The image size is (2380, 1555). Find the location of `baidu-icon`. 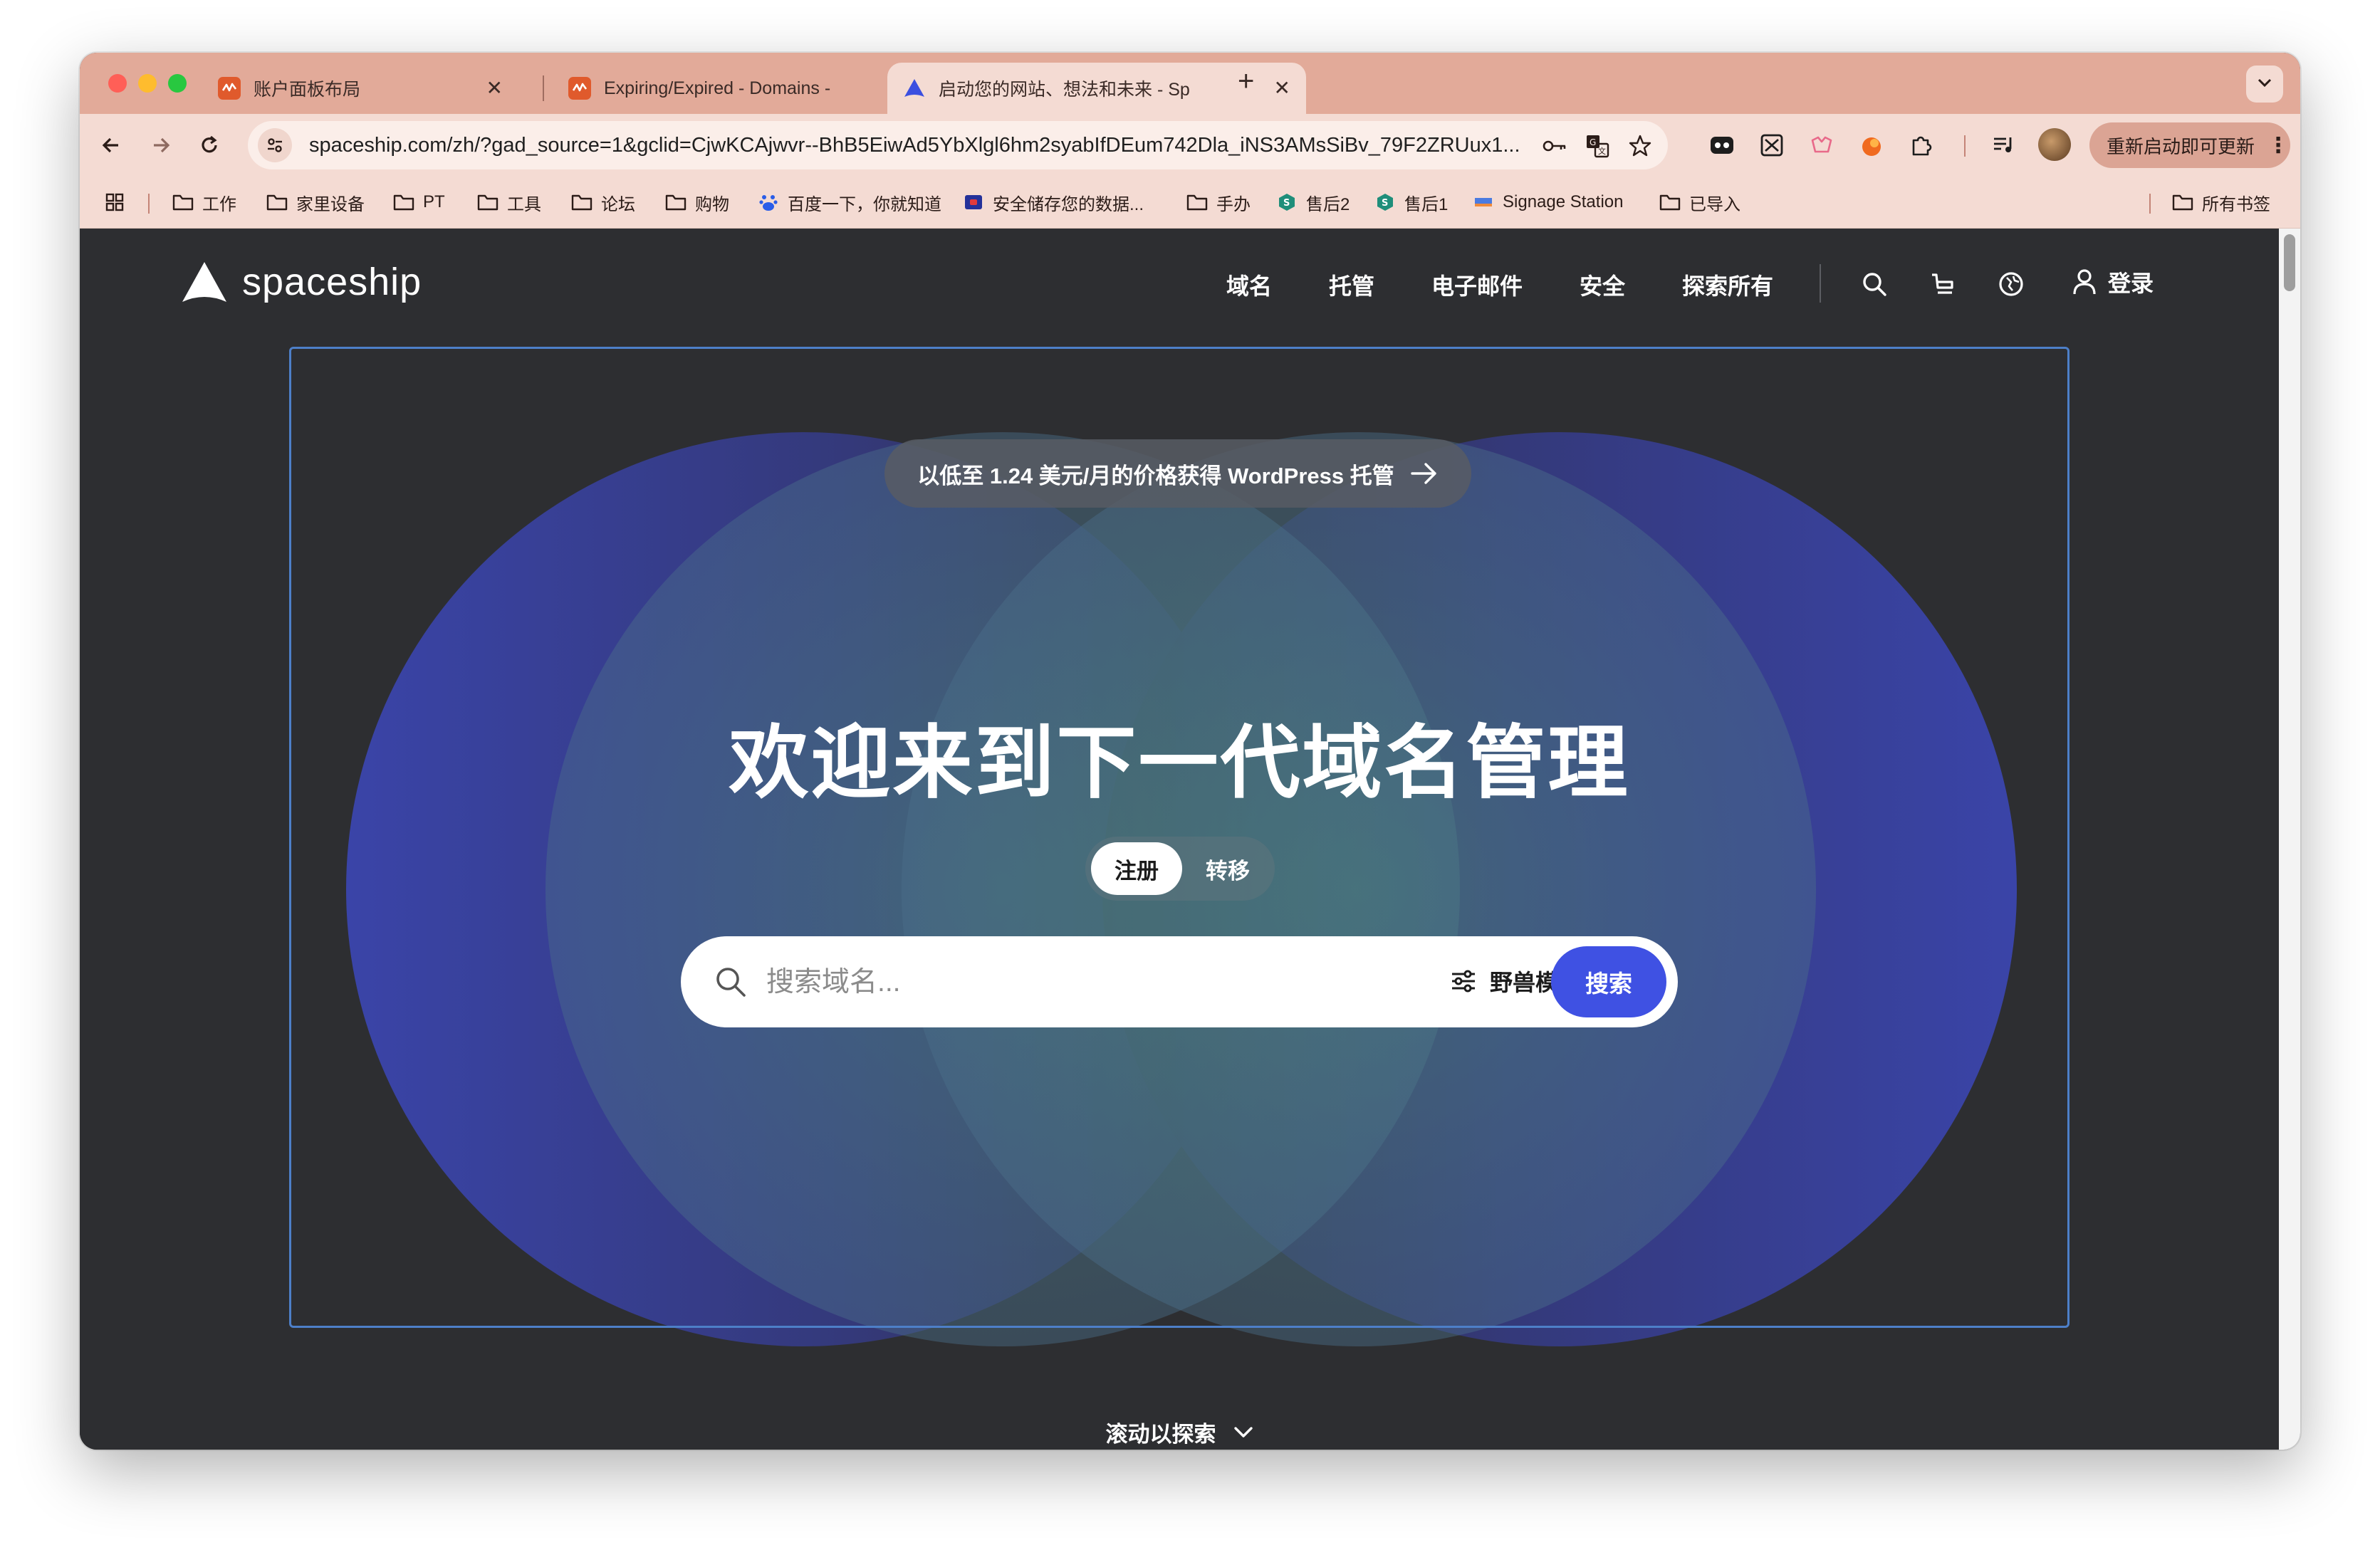

baidu-icon is located at coordinates (768, 203).